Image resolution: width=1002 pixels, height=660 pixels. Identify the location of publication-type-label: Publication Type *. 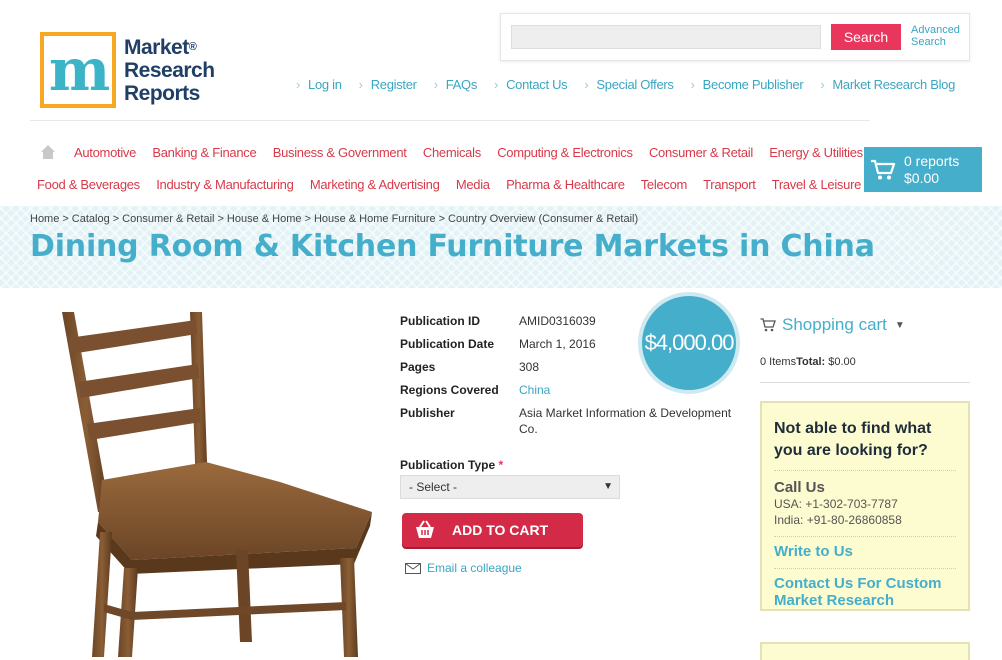
(452, 465).